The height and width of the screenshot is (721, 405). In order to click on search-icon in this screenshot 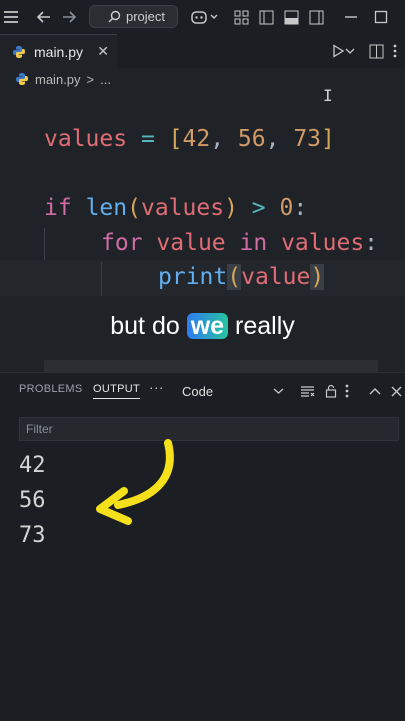, I will do `click(114, 16)`.